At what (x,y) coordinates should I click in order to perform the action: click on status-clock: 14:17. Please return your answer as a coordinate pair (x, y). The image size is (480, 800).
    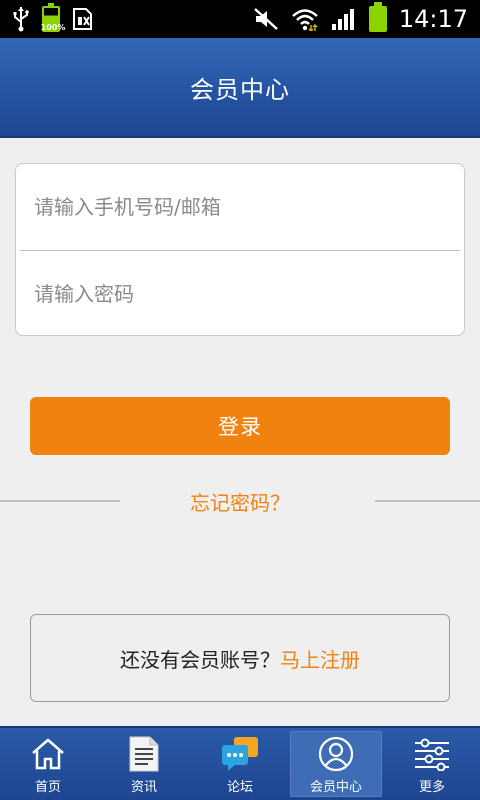
    Looking at the image, I should click on (433, 19).